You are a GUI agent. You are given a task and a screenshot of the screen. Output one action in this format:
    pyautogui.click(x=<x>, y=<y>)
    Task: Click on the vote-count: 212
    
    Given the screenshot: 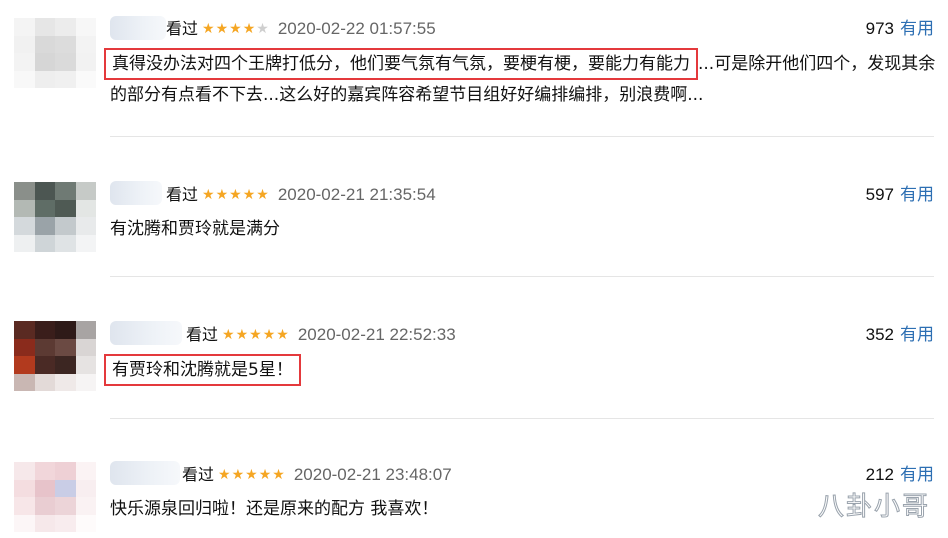 What is the action you would take?
    pyautogui.click(x=879, y=474)
    